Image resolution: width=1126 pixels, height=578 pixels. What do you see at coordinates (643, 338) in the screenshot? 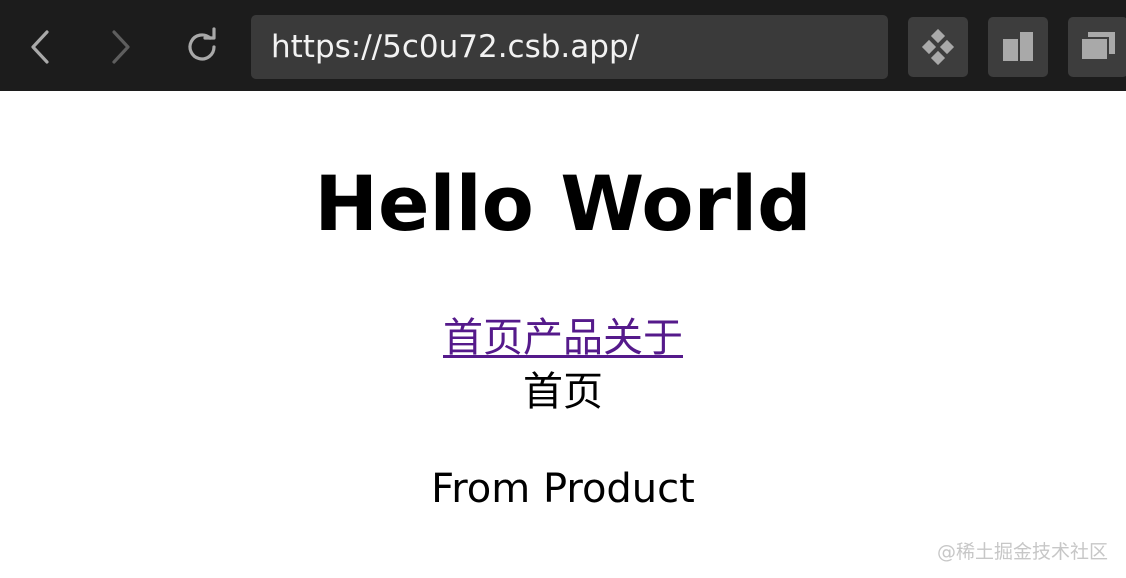
I see `link-about: 关于` at bounding box center [643, 338].